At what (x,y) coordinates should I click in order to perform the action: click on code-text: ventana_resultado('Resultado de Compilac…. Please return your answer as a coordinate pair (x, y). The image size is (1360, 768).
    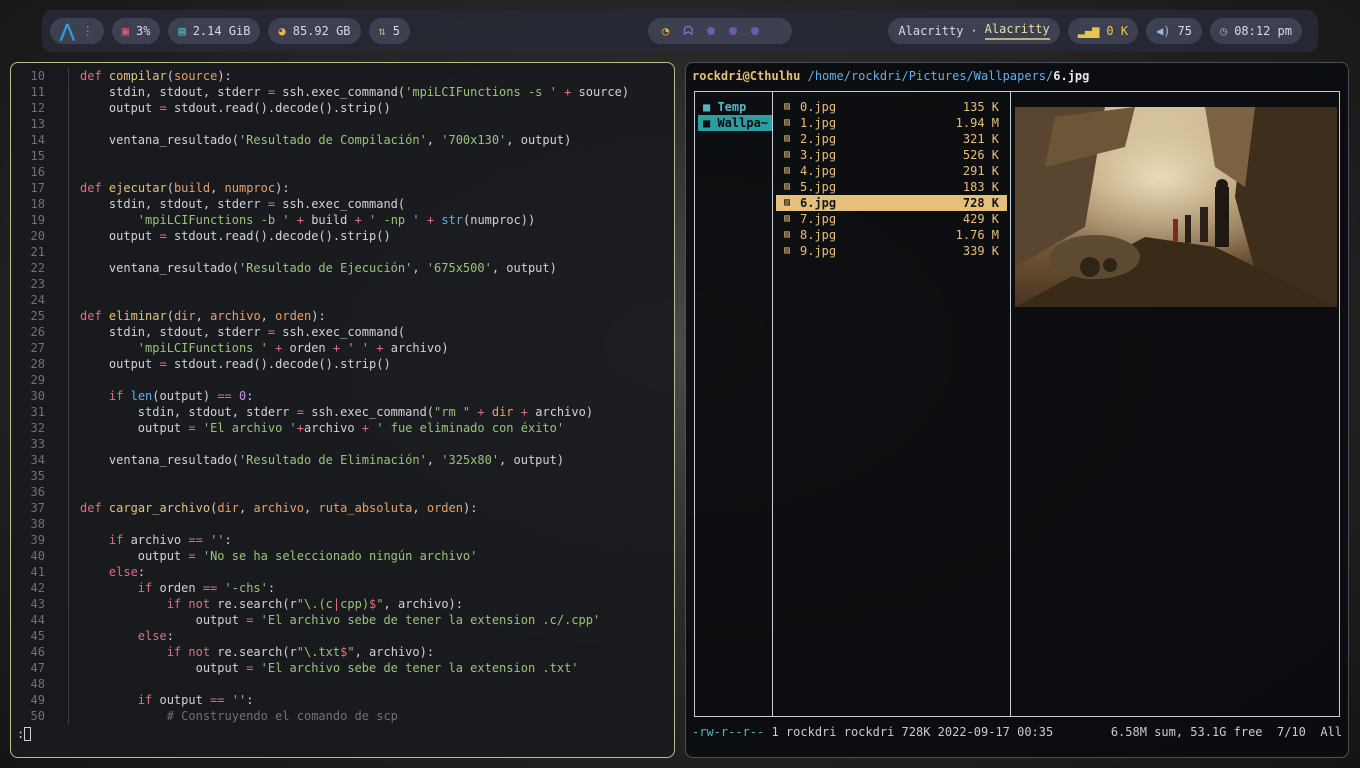
    Looking at the image, I should click on (320, 140).